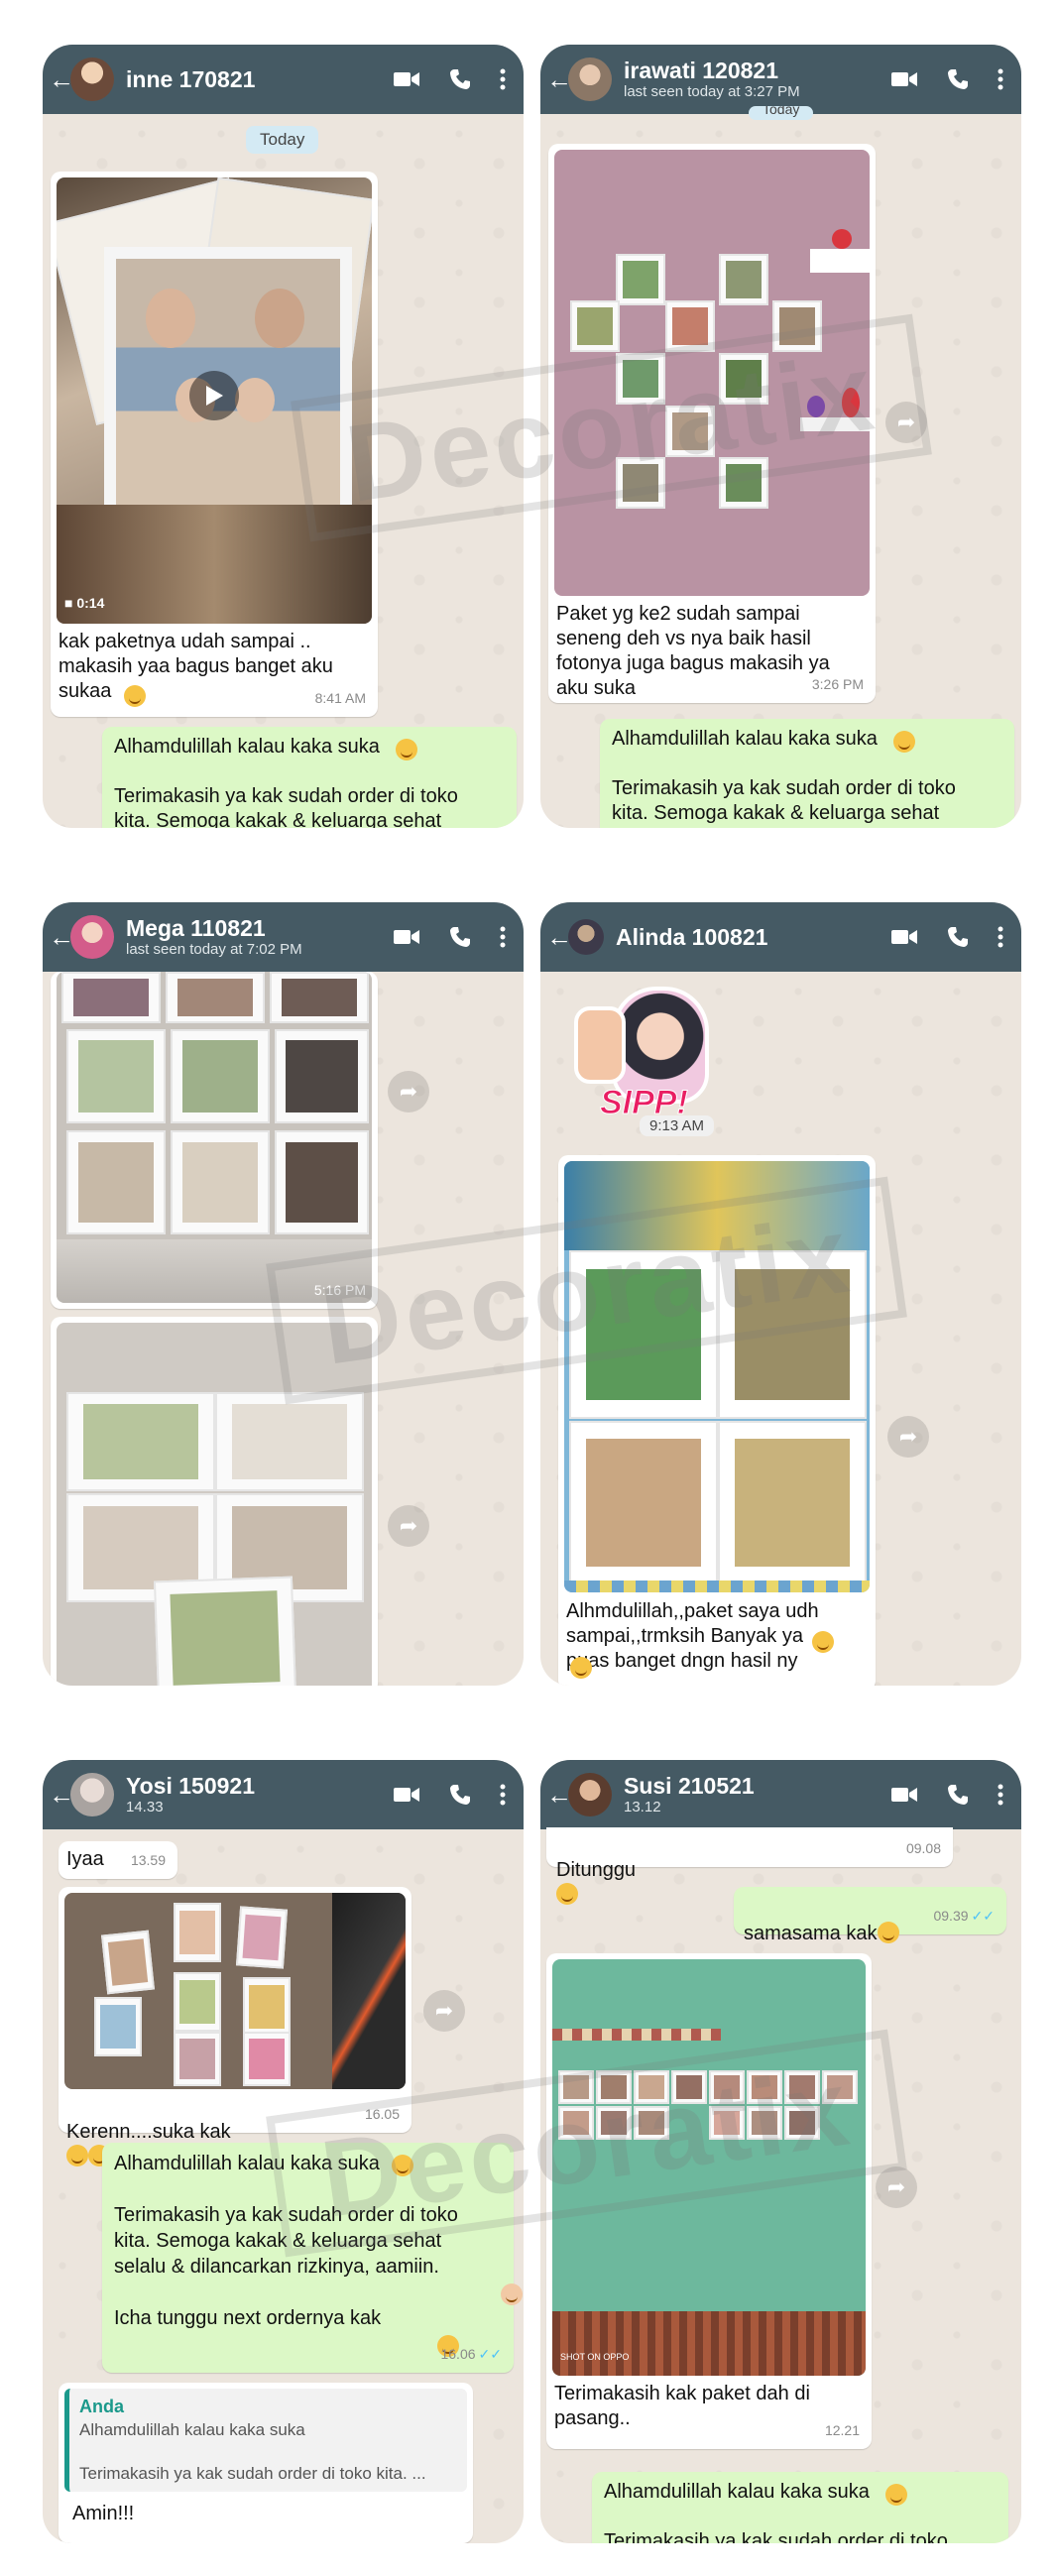  What do you see at coordinates (145, 1807) in the screenshot?
I see `last-seen-status: 14.33` at bounding box center [145, 1807].